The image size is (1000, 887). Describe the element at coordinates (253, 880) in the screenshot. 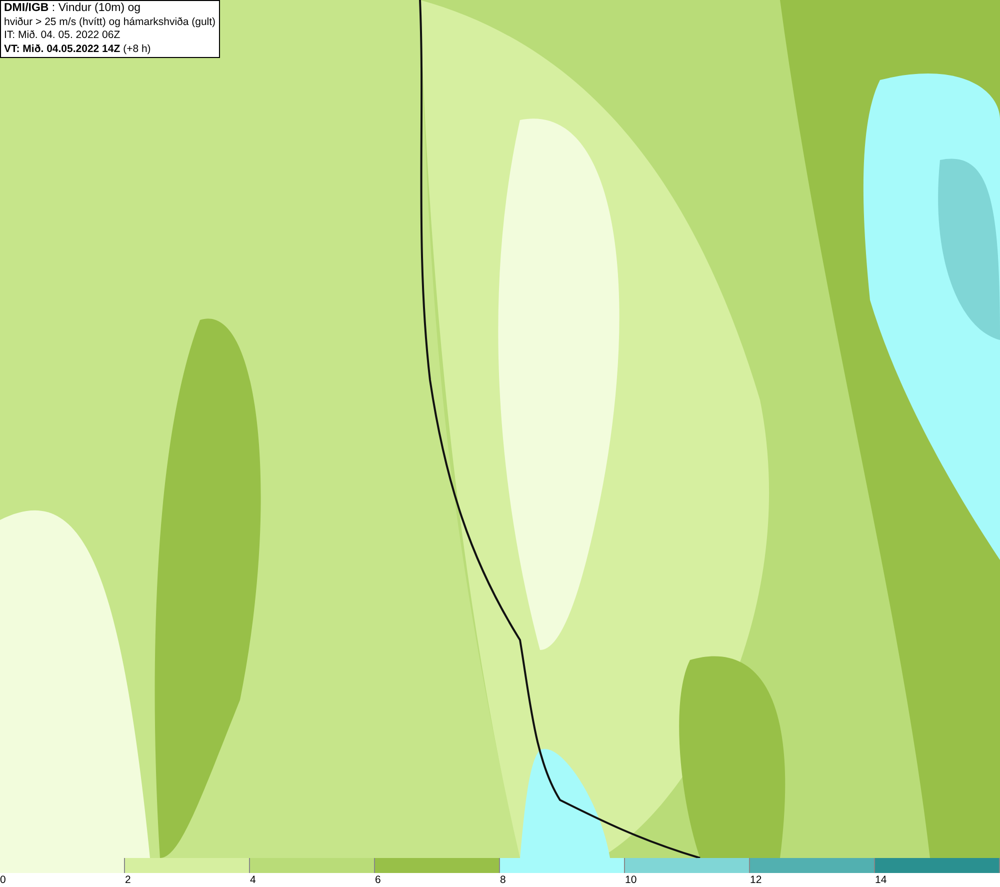

I see `scale-tick-label: 4` at that location.